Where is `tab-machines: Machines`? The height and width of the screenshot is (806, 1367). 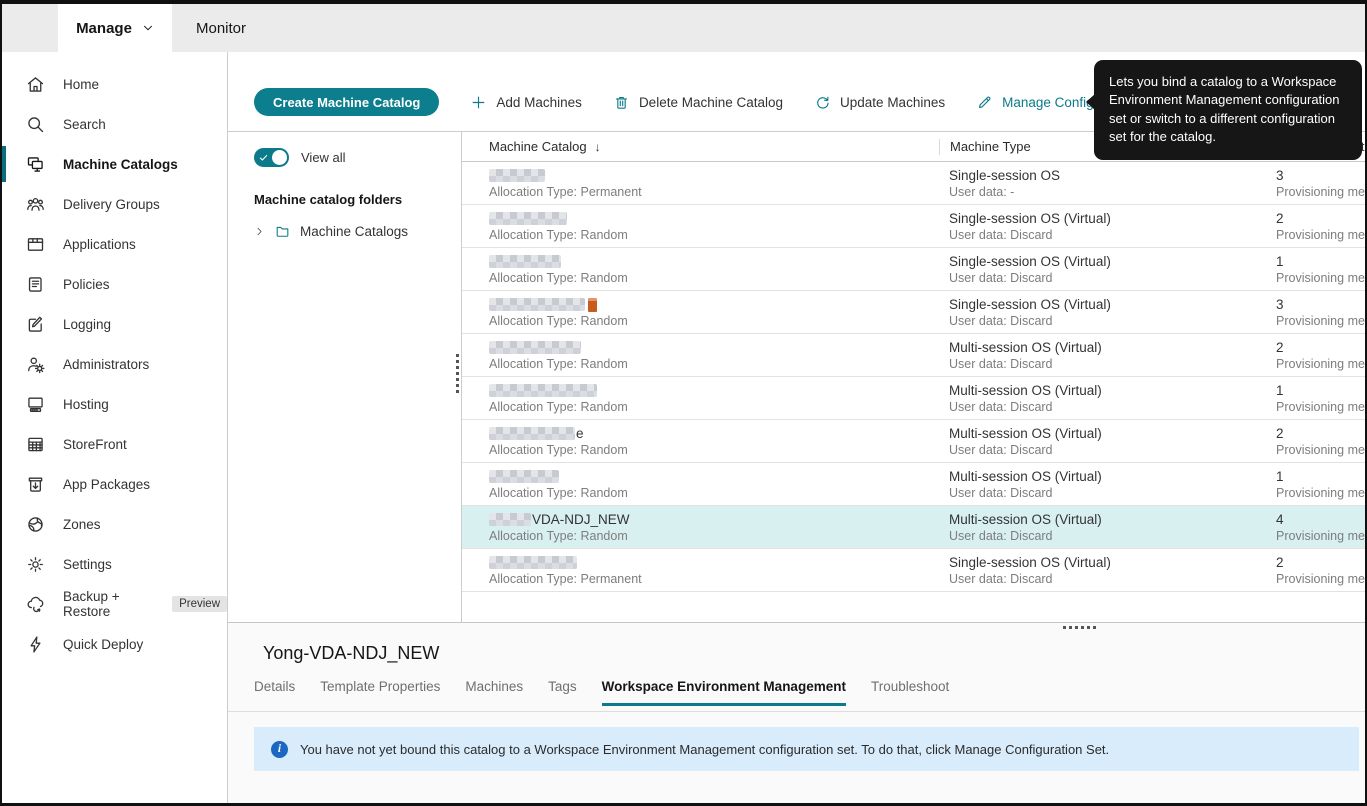 tab-machines: Machines is located at coordinates (494, 692).